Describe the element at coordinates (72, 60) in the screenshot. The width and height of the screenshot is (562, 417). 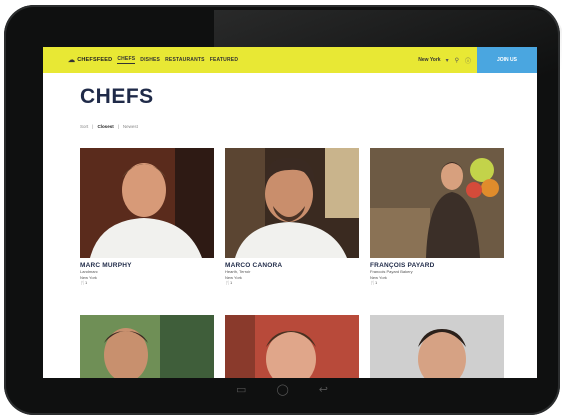
I see `chef-hat-icon: ☁` at that location.